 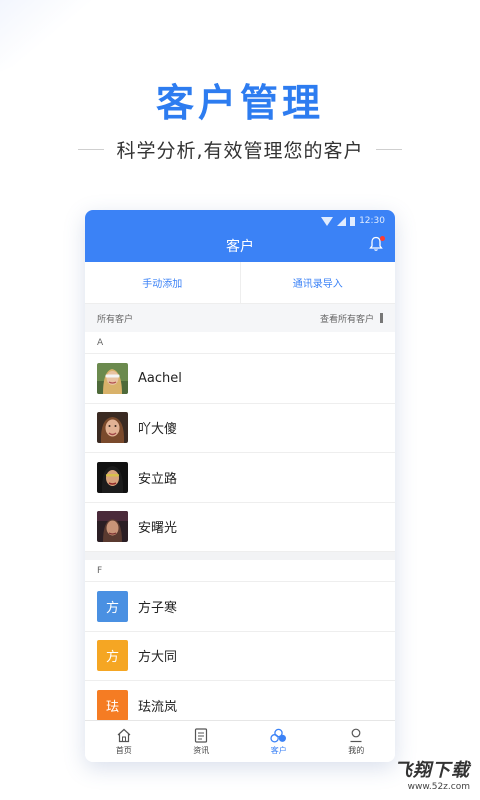 I want to click on contact-name: Aachel, so click(x=160, y=378).